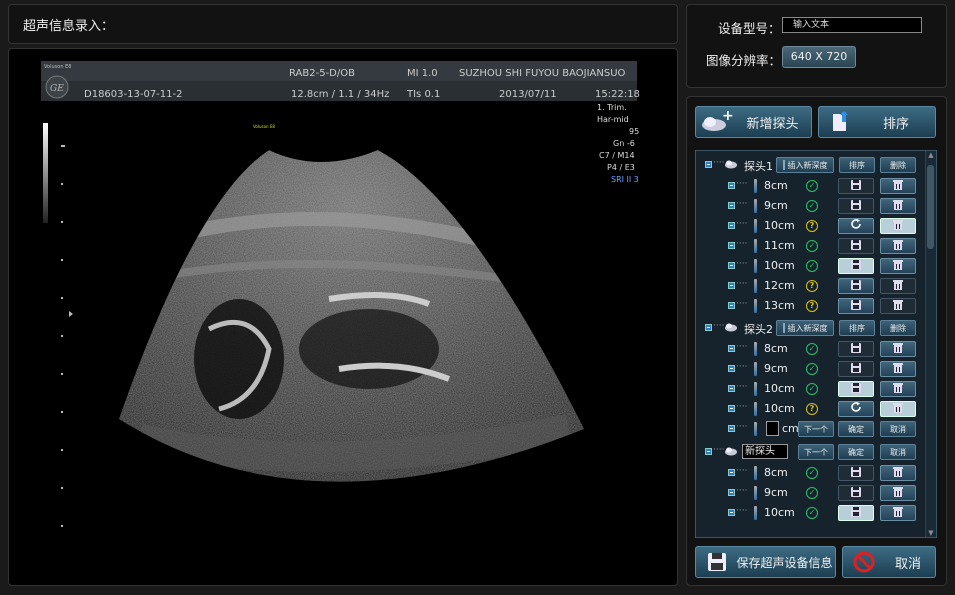 The image size is (955, 595). What do you see at coordinates (753, 122) in the screenshot?
I see `add-probe-button: + 新增探头` at bounding box center [753, 122].